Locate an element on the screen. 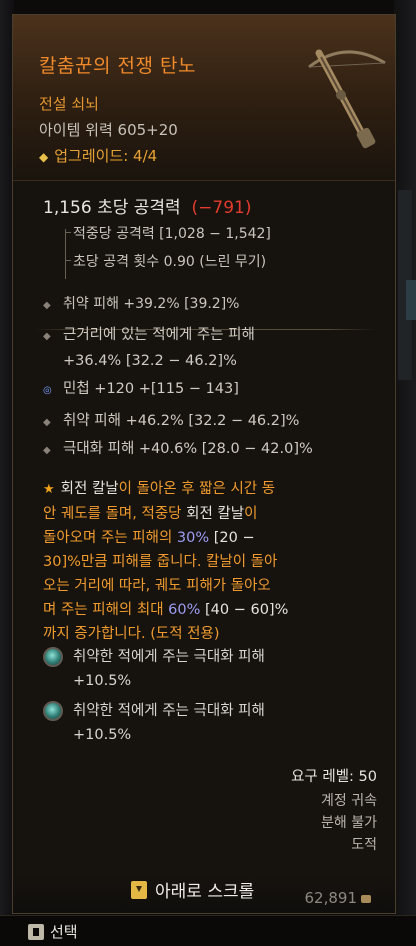  dps-delta: (−791) is located at coordinates (221, 208).